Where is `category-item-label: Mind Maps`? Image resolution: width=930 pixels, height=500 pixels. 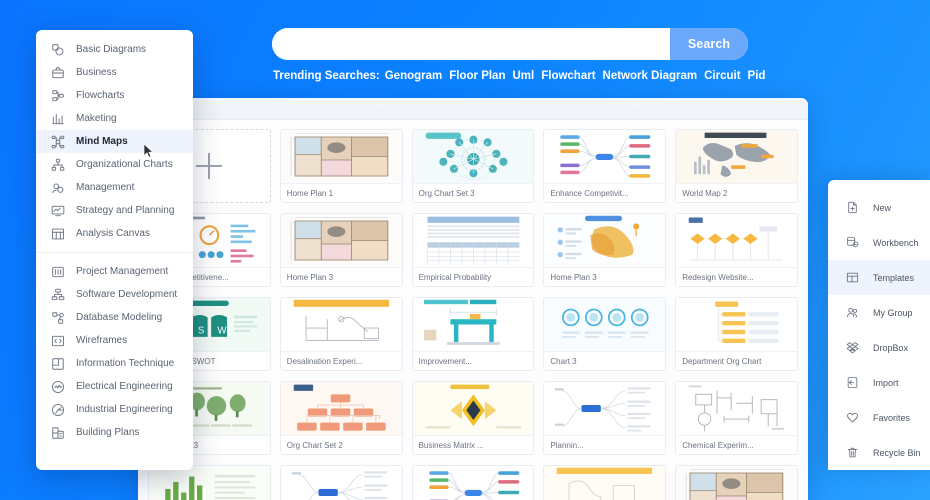 category-item-label: Mind Maps is located at coordinates (102, 141).